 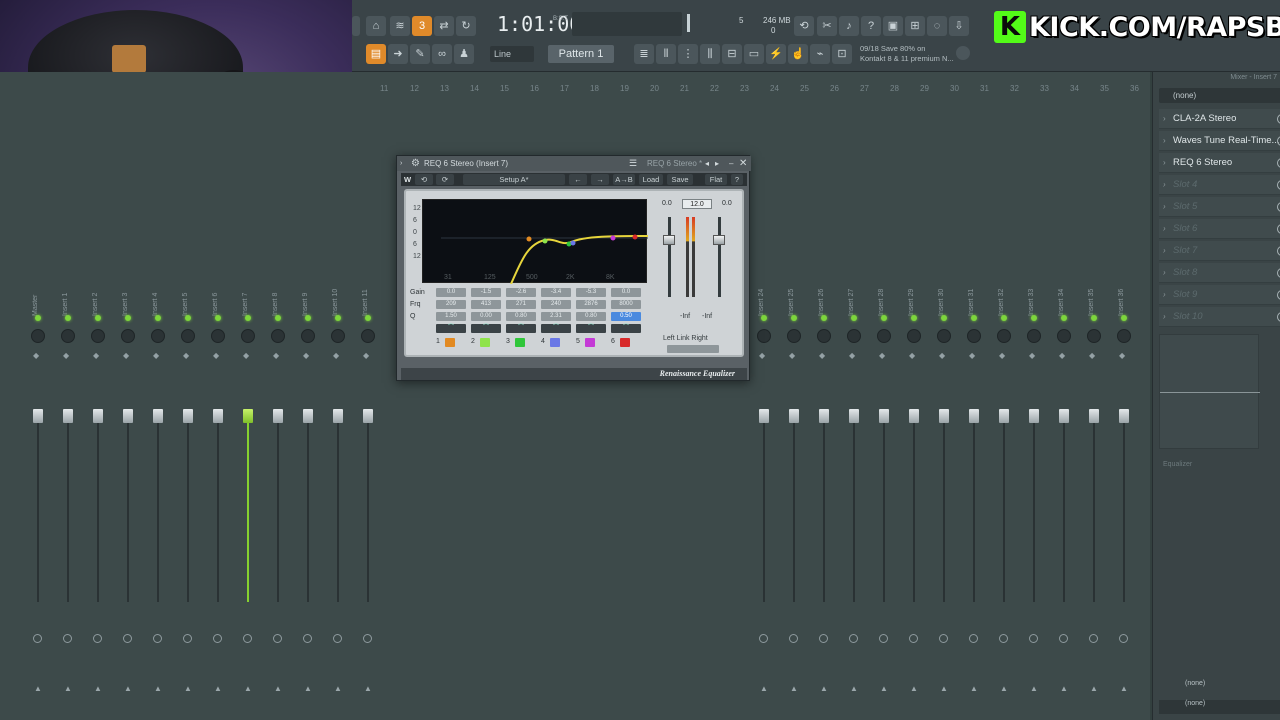 What do you see at coordinates (578, 179) in the screenshot?
I see `prev-setup-icon: ←` at bounding box center [578, 179].